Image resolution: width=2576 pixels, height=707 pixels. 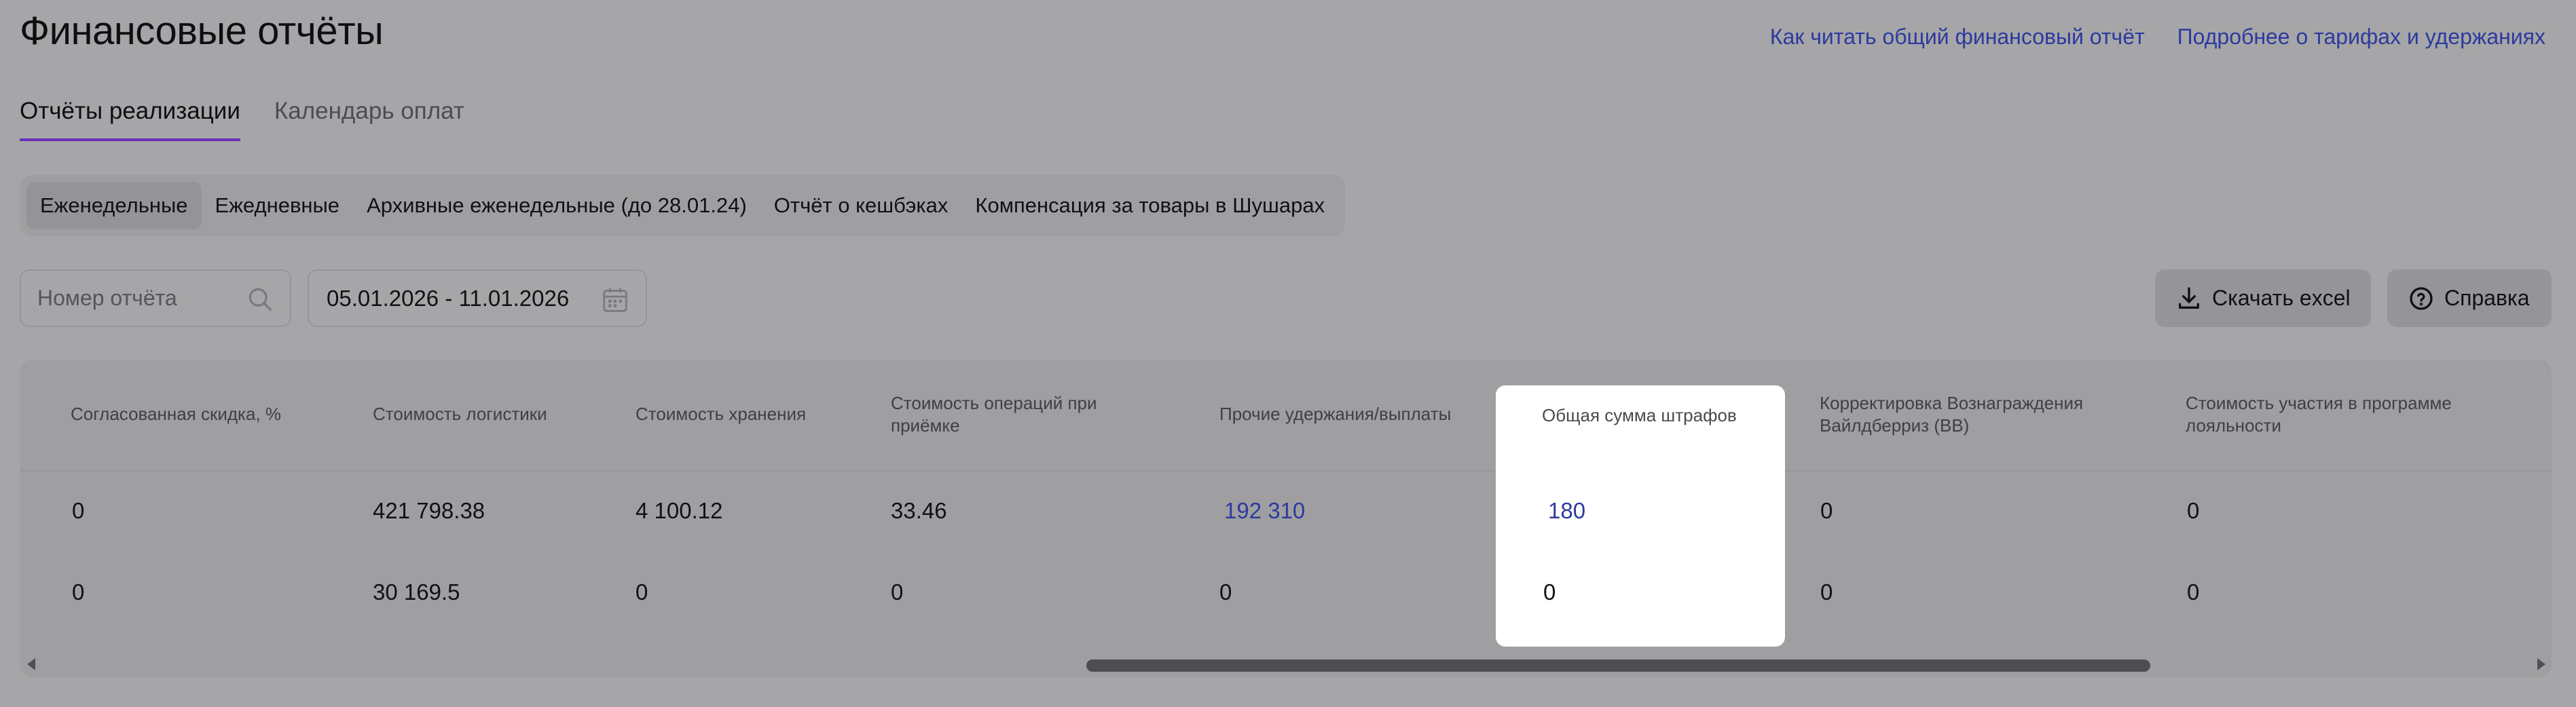 What do you see at coordinates (556, 205) in the screenshot?
I see `segment-archive-weekly: Архивные еженедельные (до 28.01.24)` at bounding box center [556, 205].